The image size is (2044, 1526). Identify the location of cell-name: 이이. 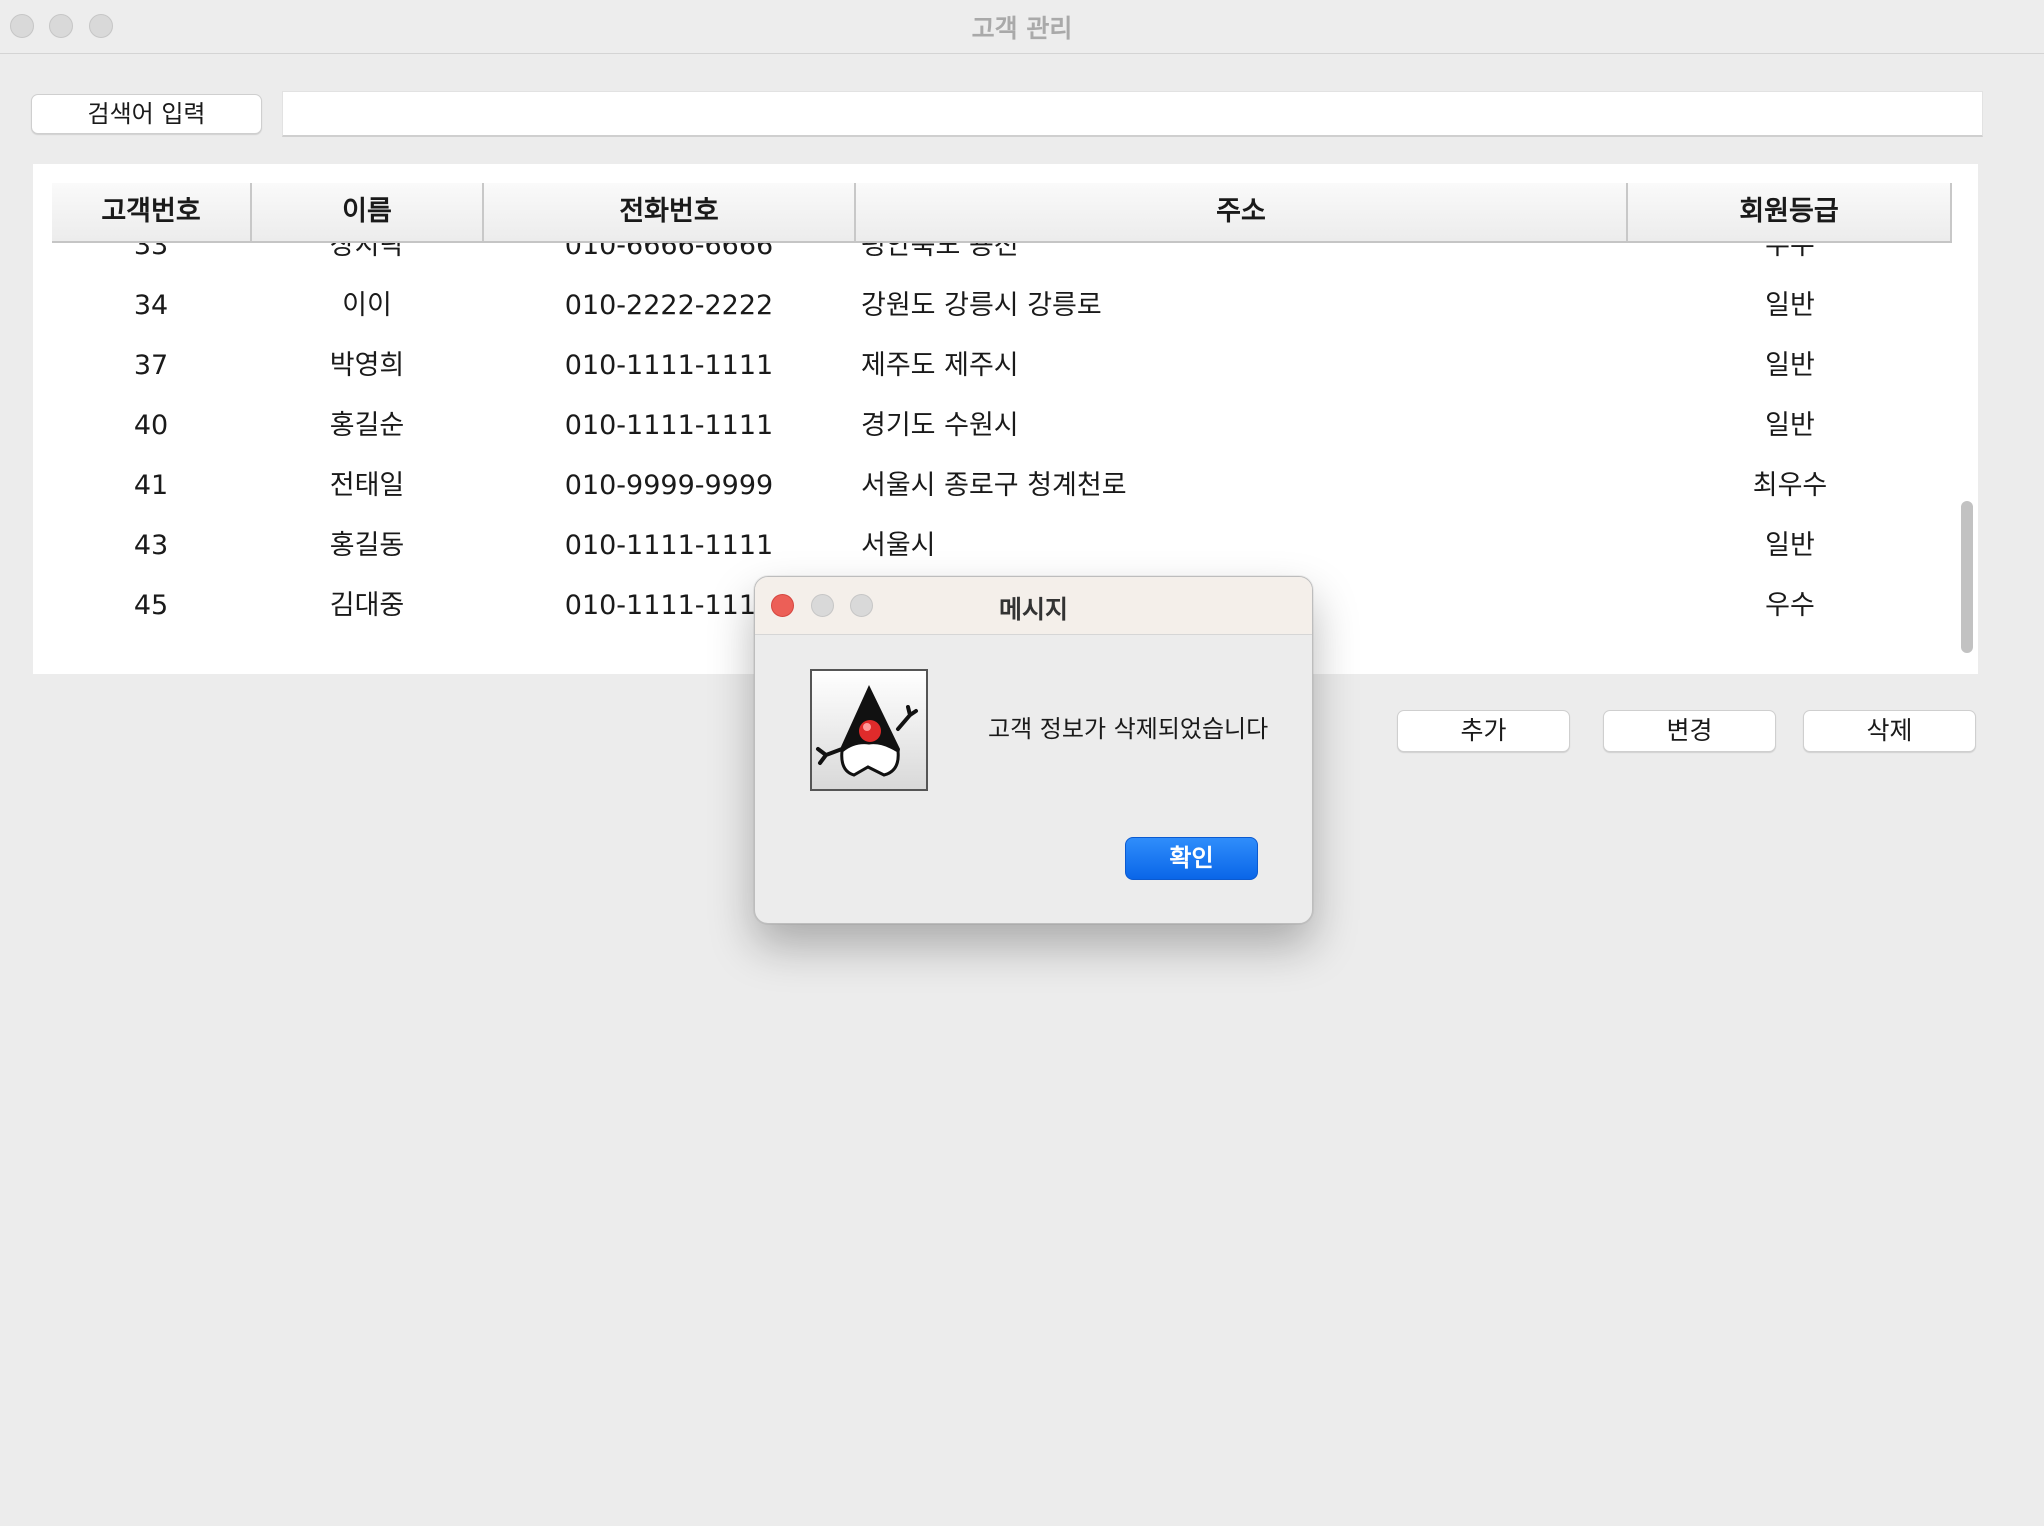
(367, 305).